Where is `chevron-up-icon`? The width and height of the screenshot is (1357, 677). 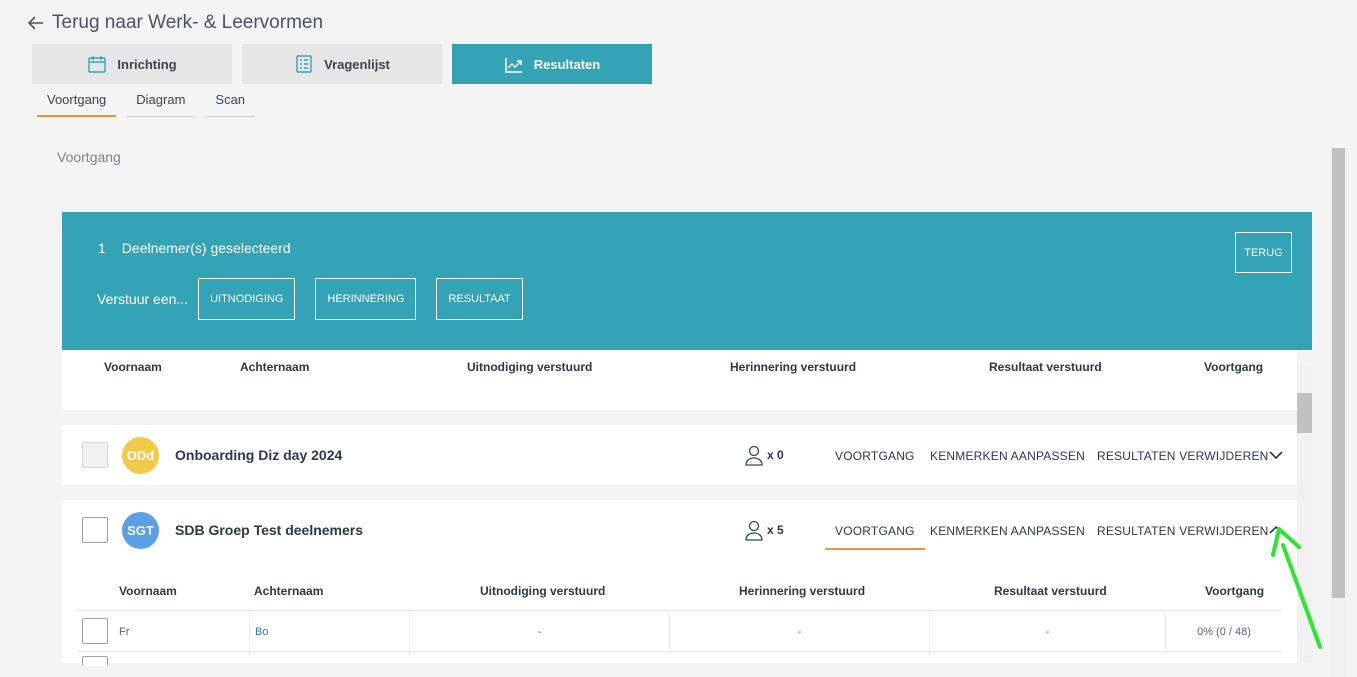 chevron-up-icon is located at coordinates (1276, 530).